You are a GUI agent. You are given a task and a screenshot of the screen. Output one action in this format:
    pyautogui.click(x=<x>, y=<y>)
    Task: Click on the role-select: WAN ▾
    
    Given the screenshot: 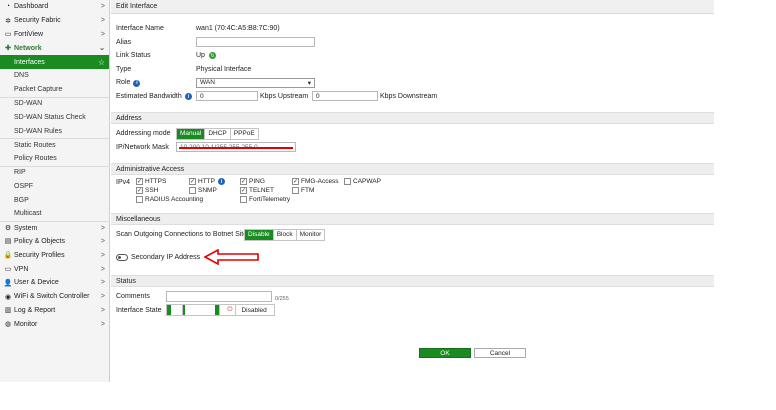 What is the action you would take?
    pyautogui.click(x=255, y=82)
    